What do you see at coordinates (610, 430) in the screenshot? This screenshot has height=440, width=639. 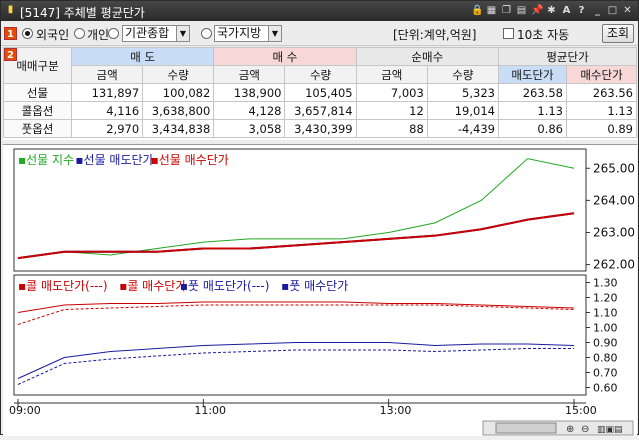 I see `toolbar-icon: ▥▣▤` at bounding box center [610, 430].